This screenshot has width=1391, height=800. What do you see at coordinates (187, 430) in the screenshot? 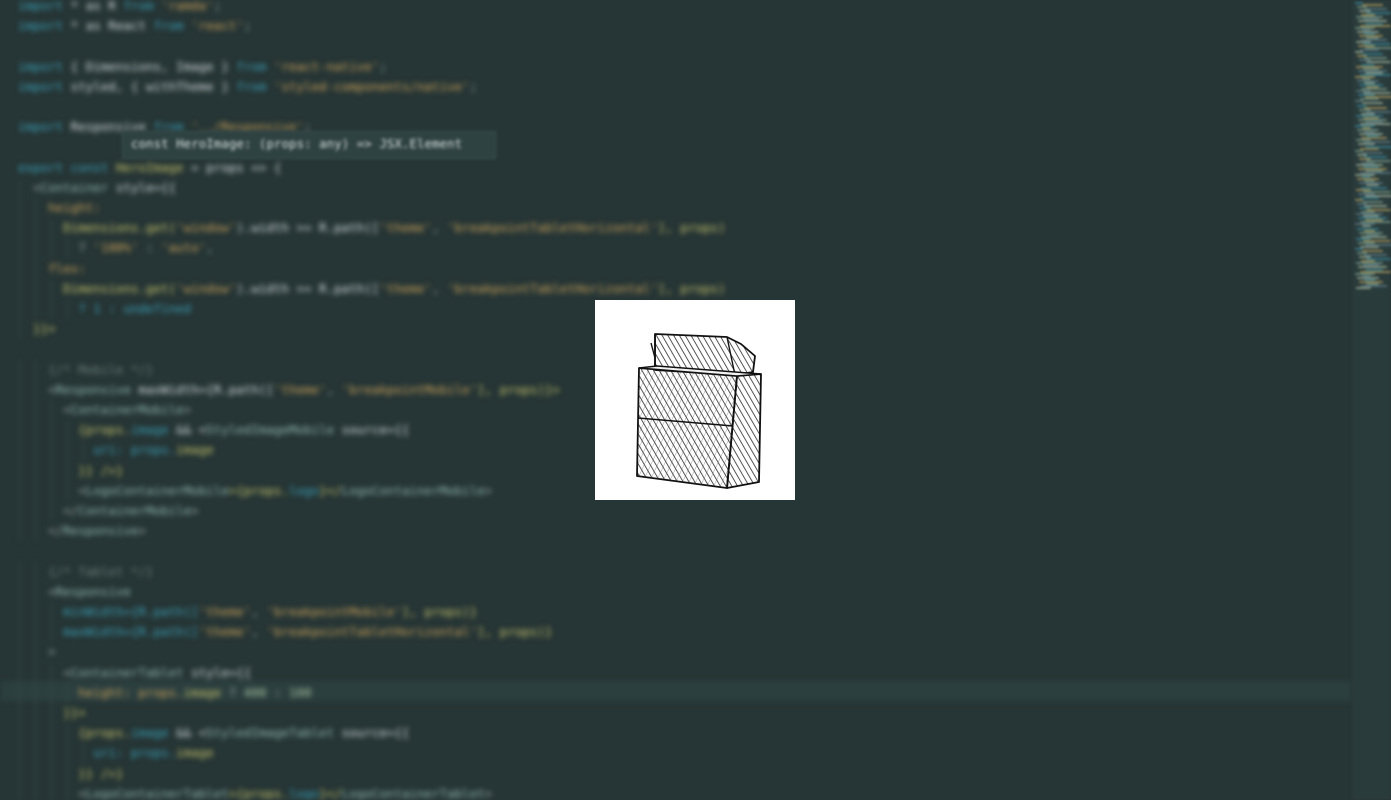
I see `code-token: && <` at bounding box center [187, 430].